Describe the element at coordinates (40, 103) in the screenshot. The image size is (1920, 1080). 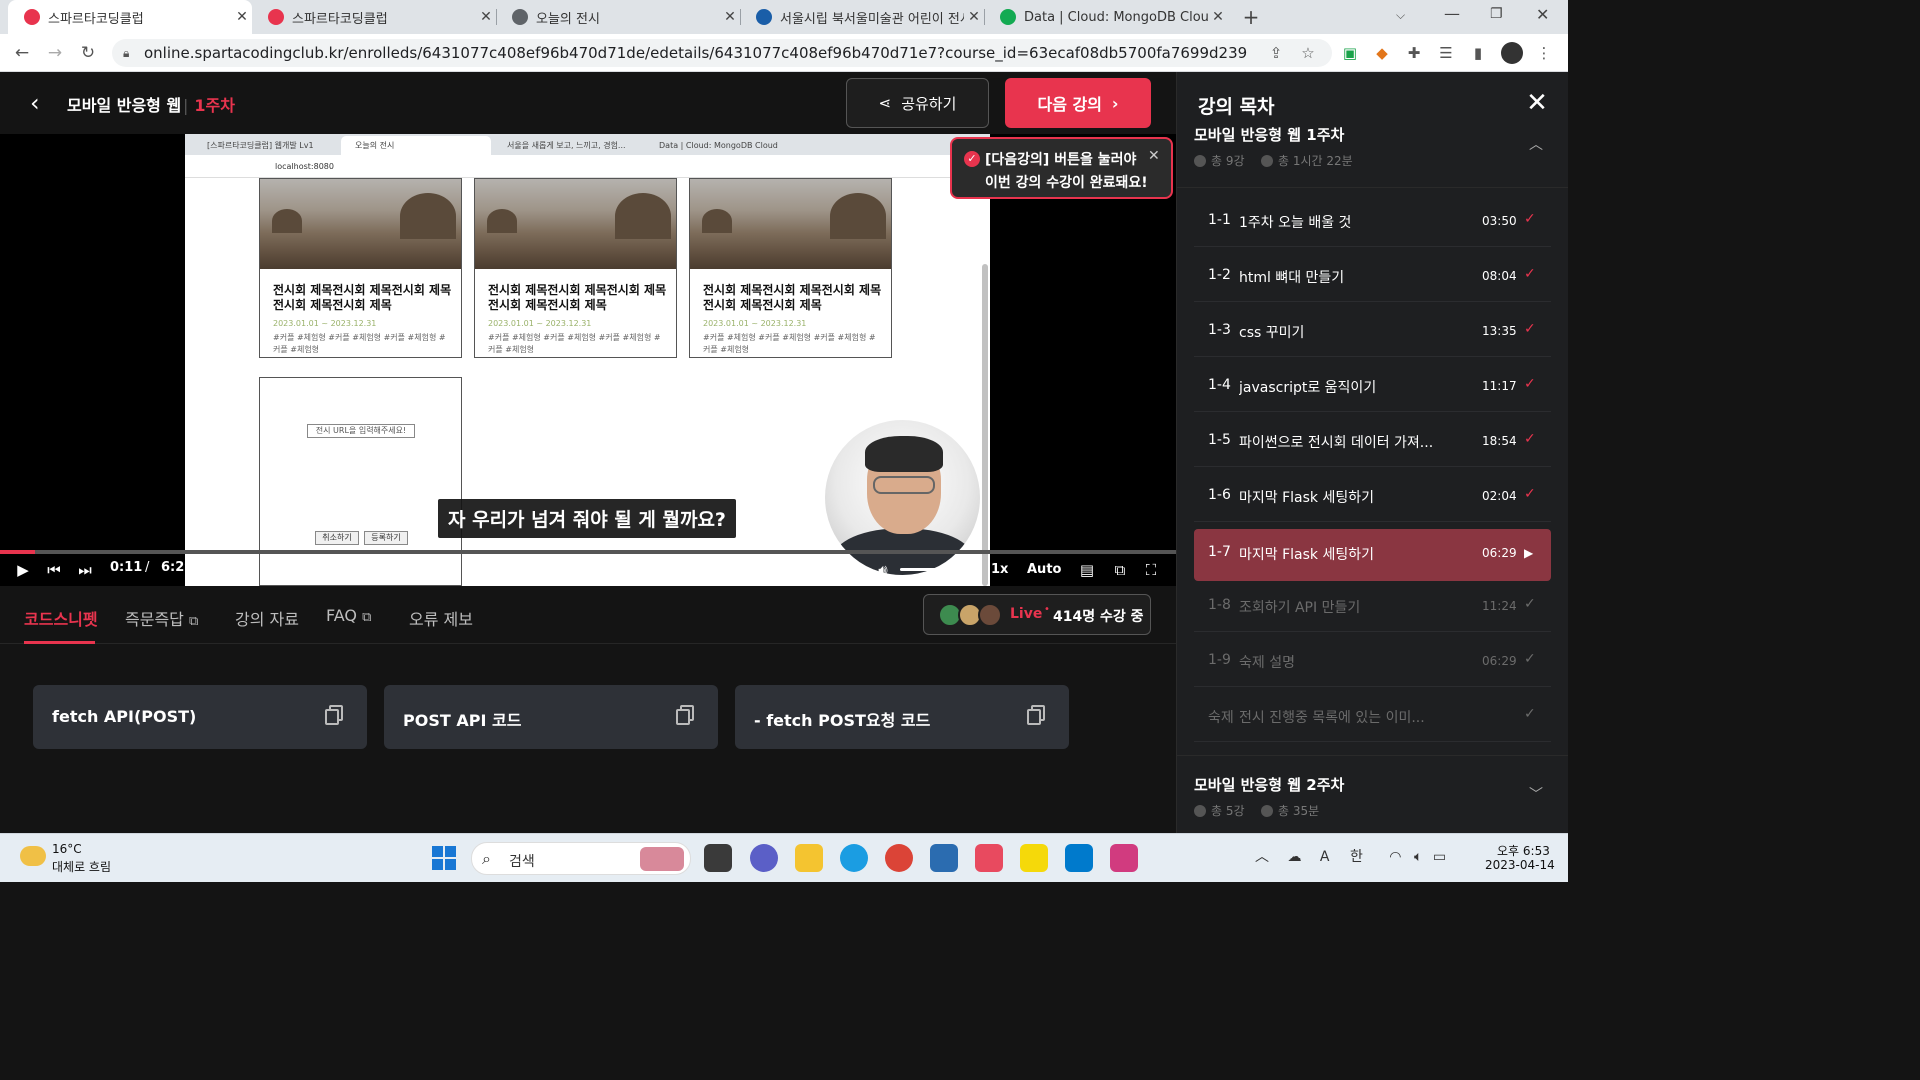
I see `back-chevron-icon: ‹` at that location.